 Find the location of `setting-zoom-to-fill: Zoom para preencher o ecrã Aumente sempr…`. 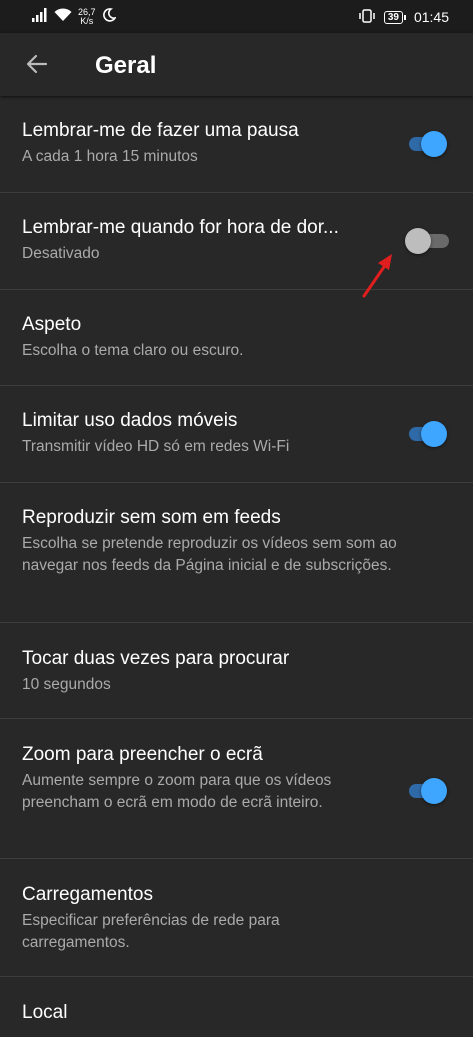

setting-zoom-to-fill: Zoom para preencher o ecrã Aumente sempr… is located at coordinates (236, 789).